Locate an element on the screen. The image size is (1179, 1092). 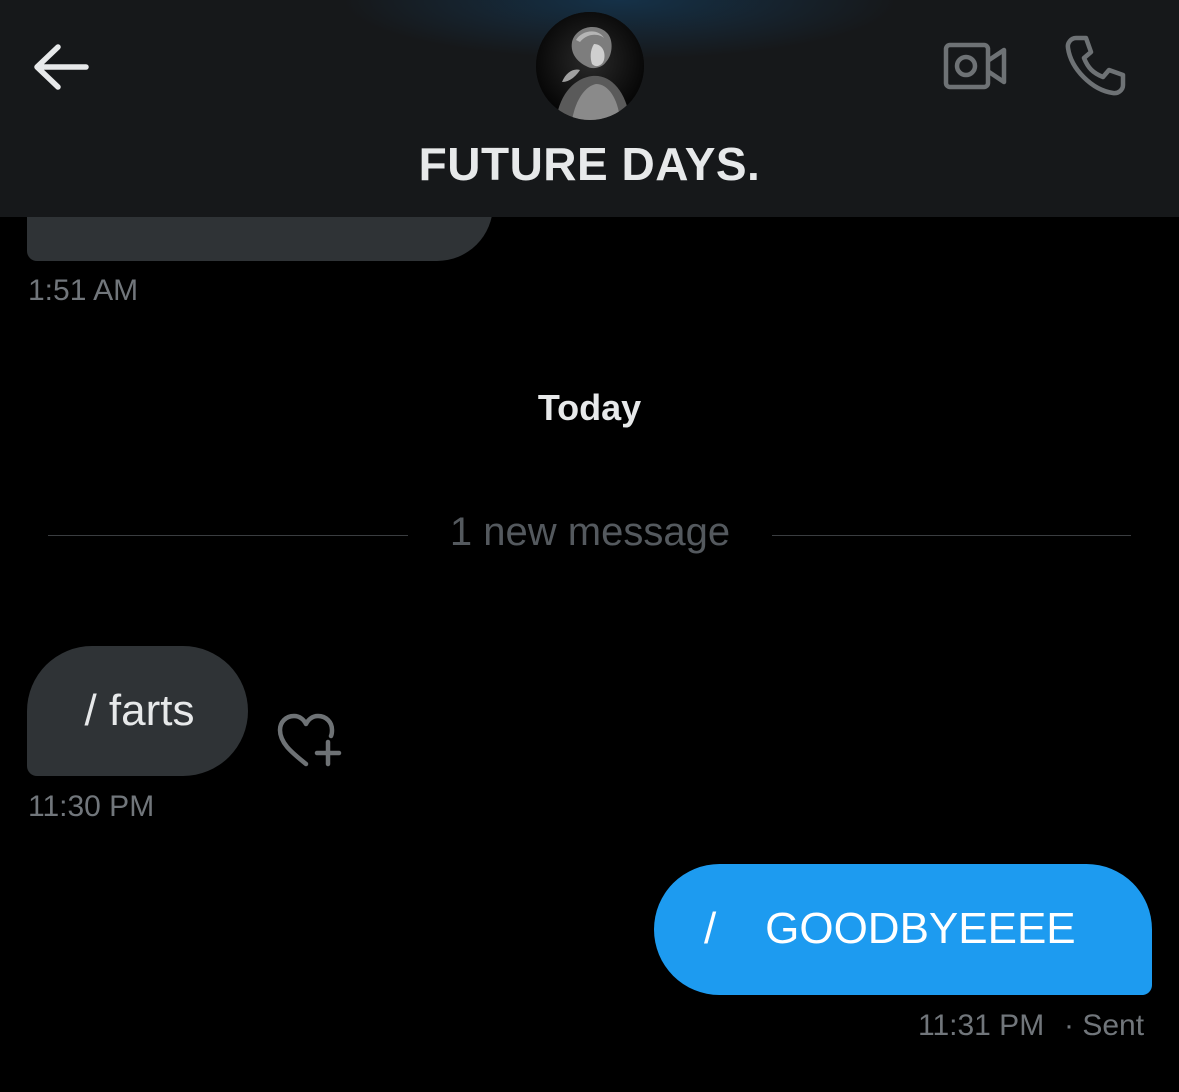
conversation-title: FUTURE DAYS. is located at coordinates (589, 164).